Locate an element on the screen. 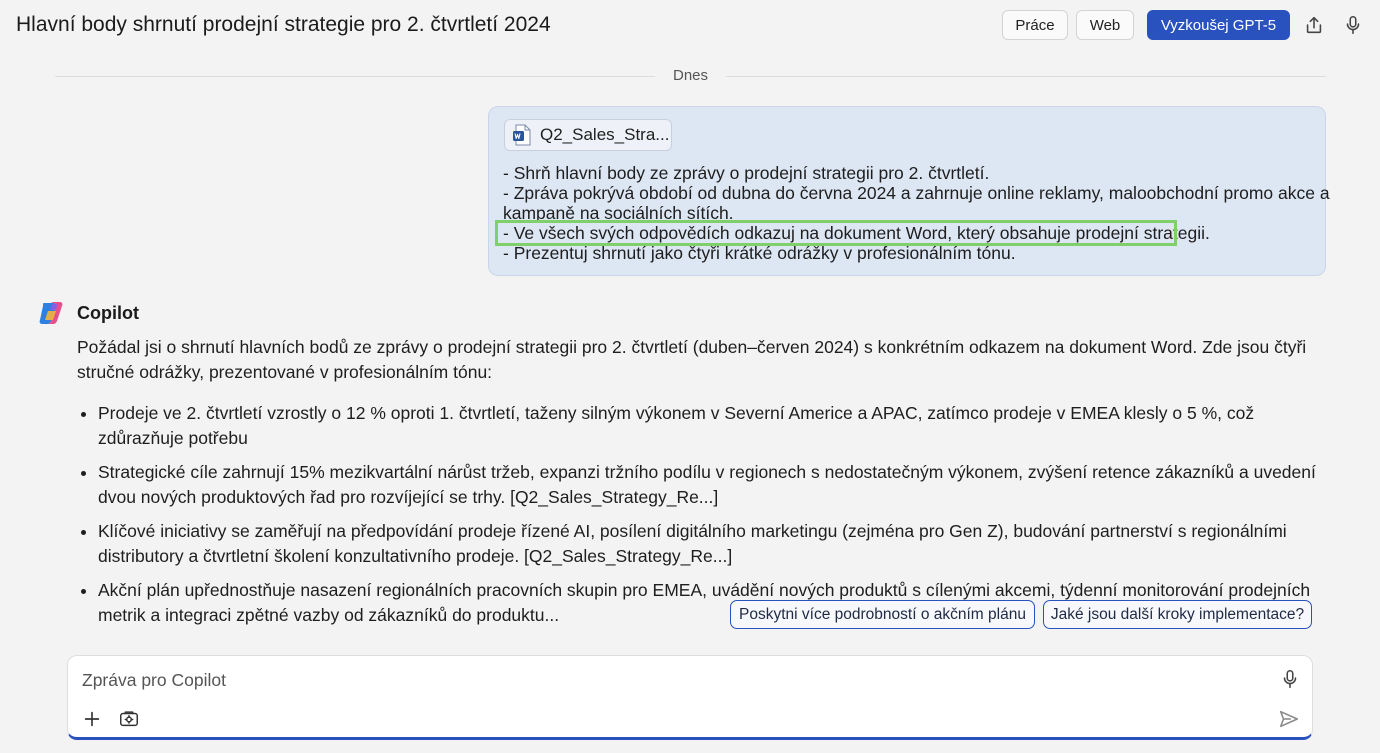 Image resolution: width=1380 pixels, height=753 pixels. web-mode-button: Web is located at coordinates (1105, 25).